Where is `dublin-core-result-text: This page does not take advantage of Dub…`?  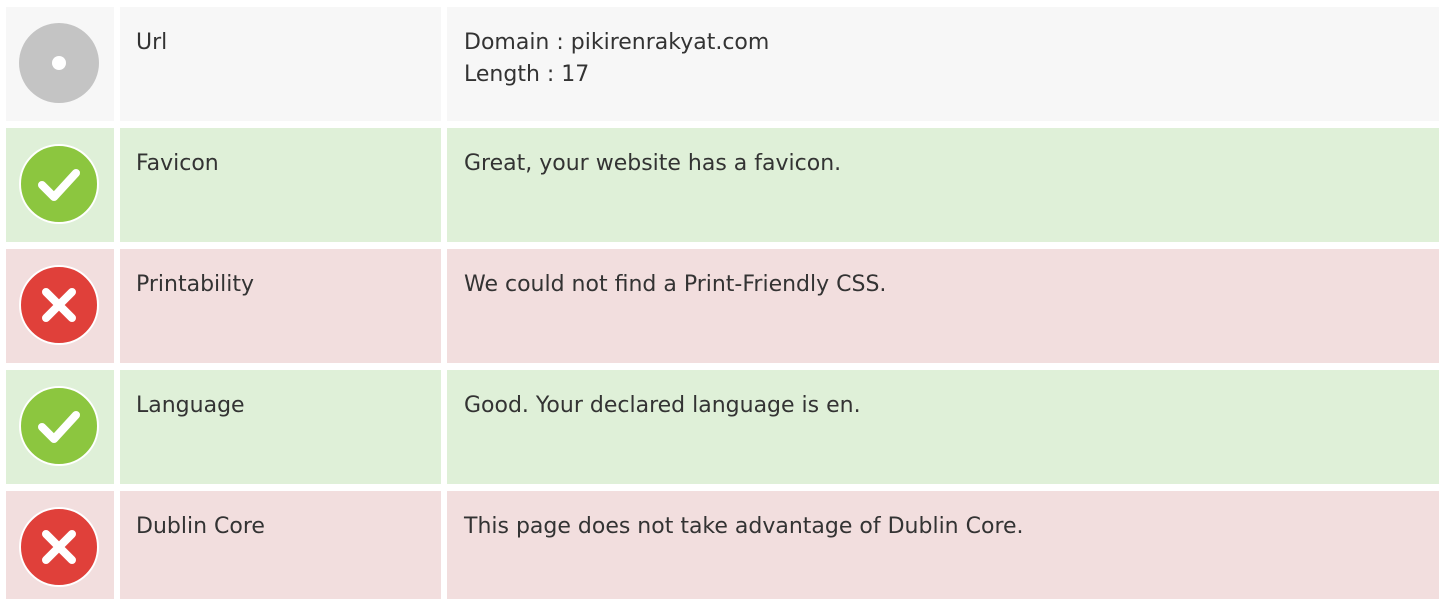 dublin-core-result-text: This page does not take advantage of Dub… is located at coordinates (744, 526).